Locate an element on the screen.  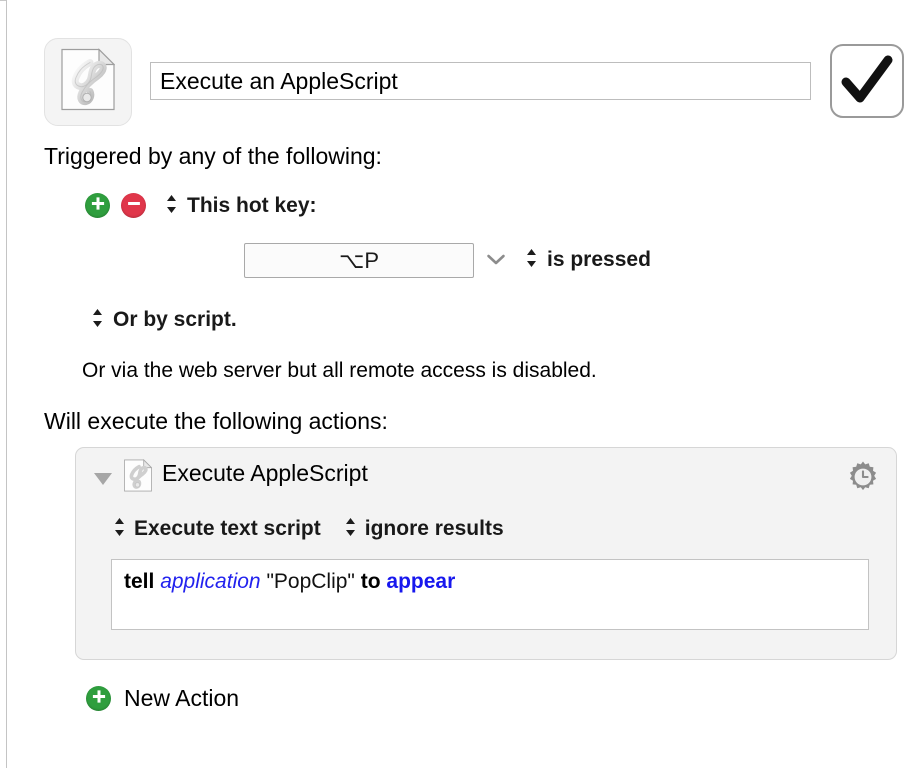
macro-header is located at coordinates (474, 82).